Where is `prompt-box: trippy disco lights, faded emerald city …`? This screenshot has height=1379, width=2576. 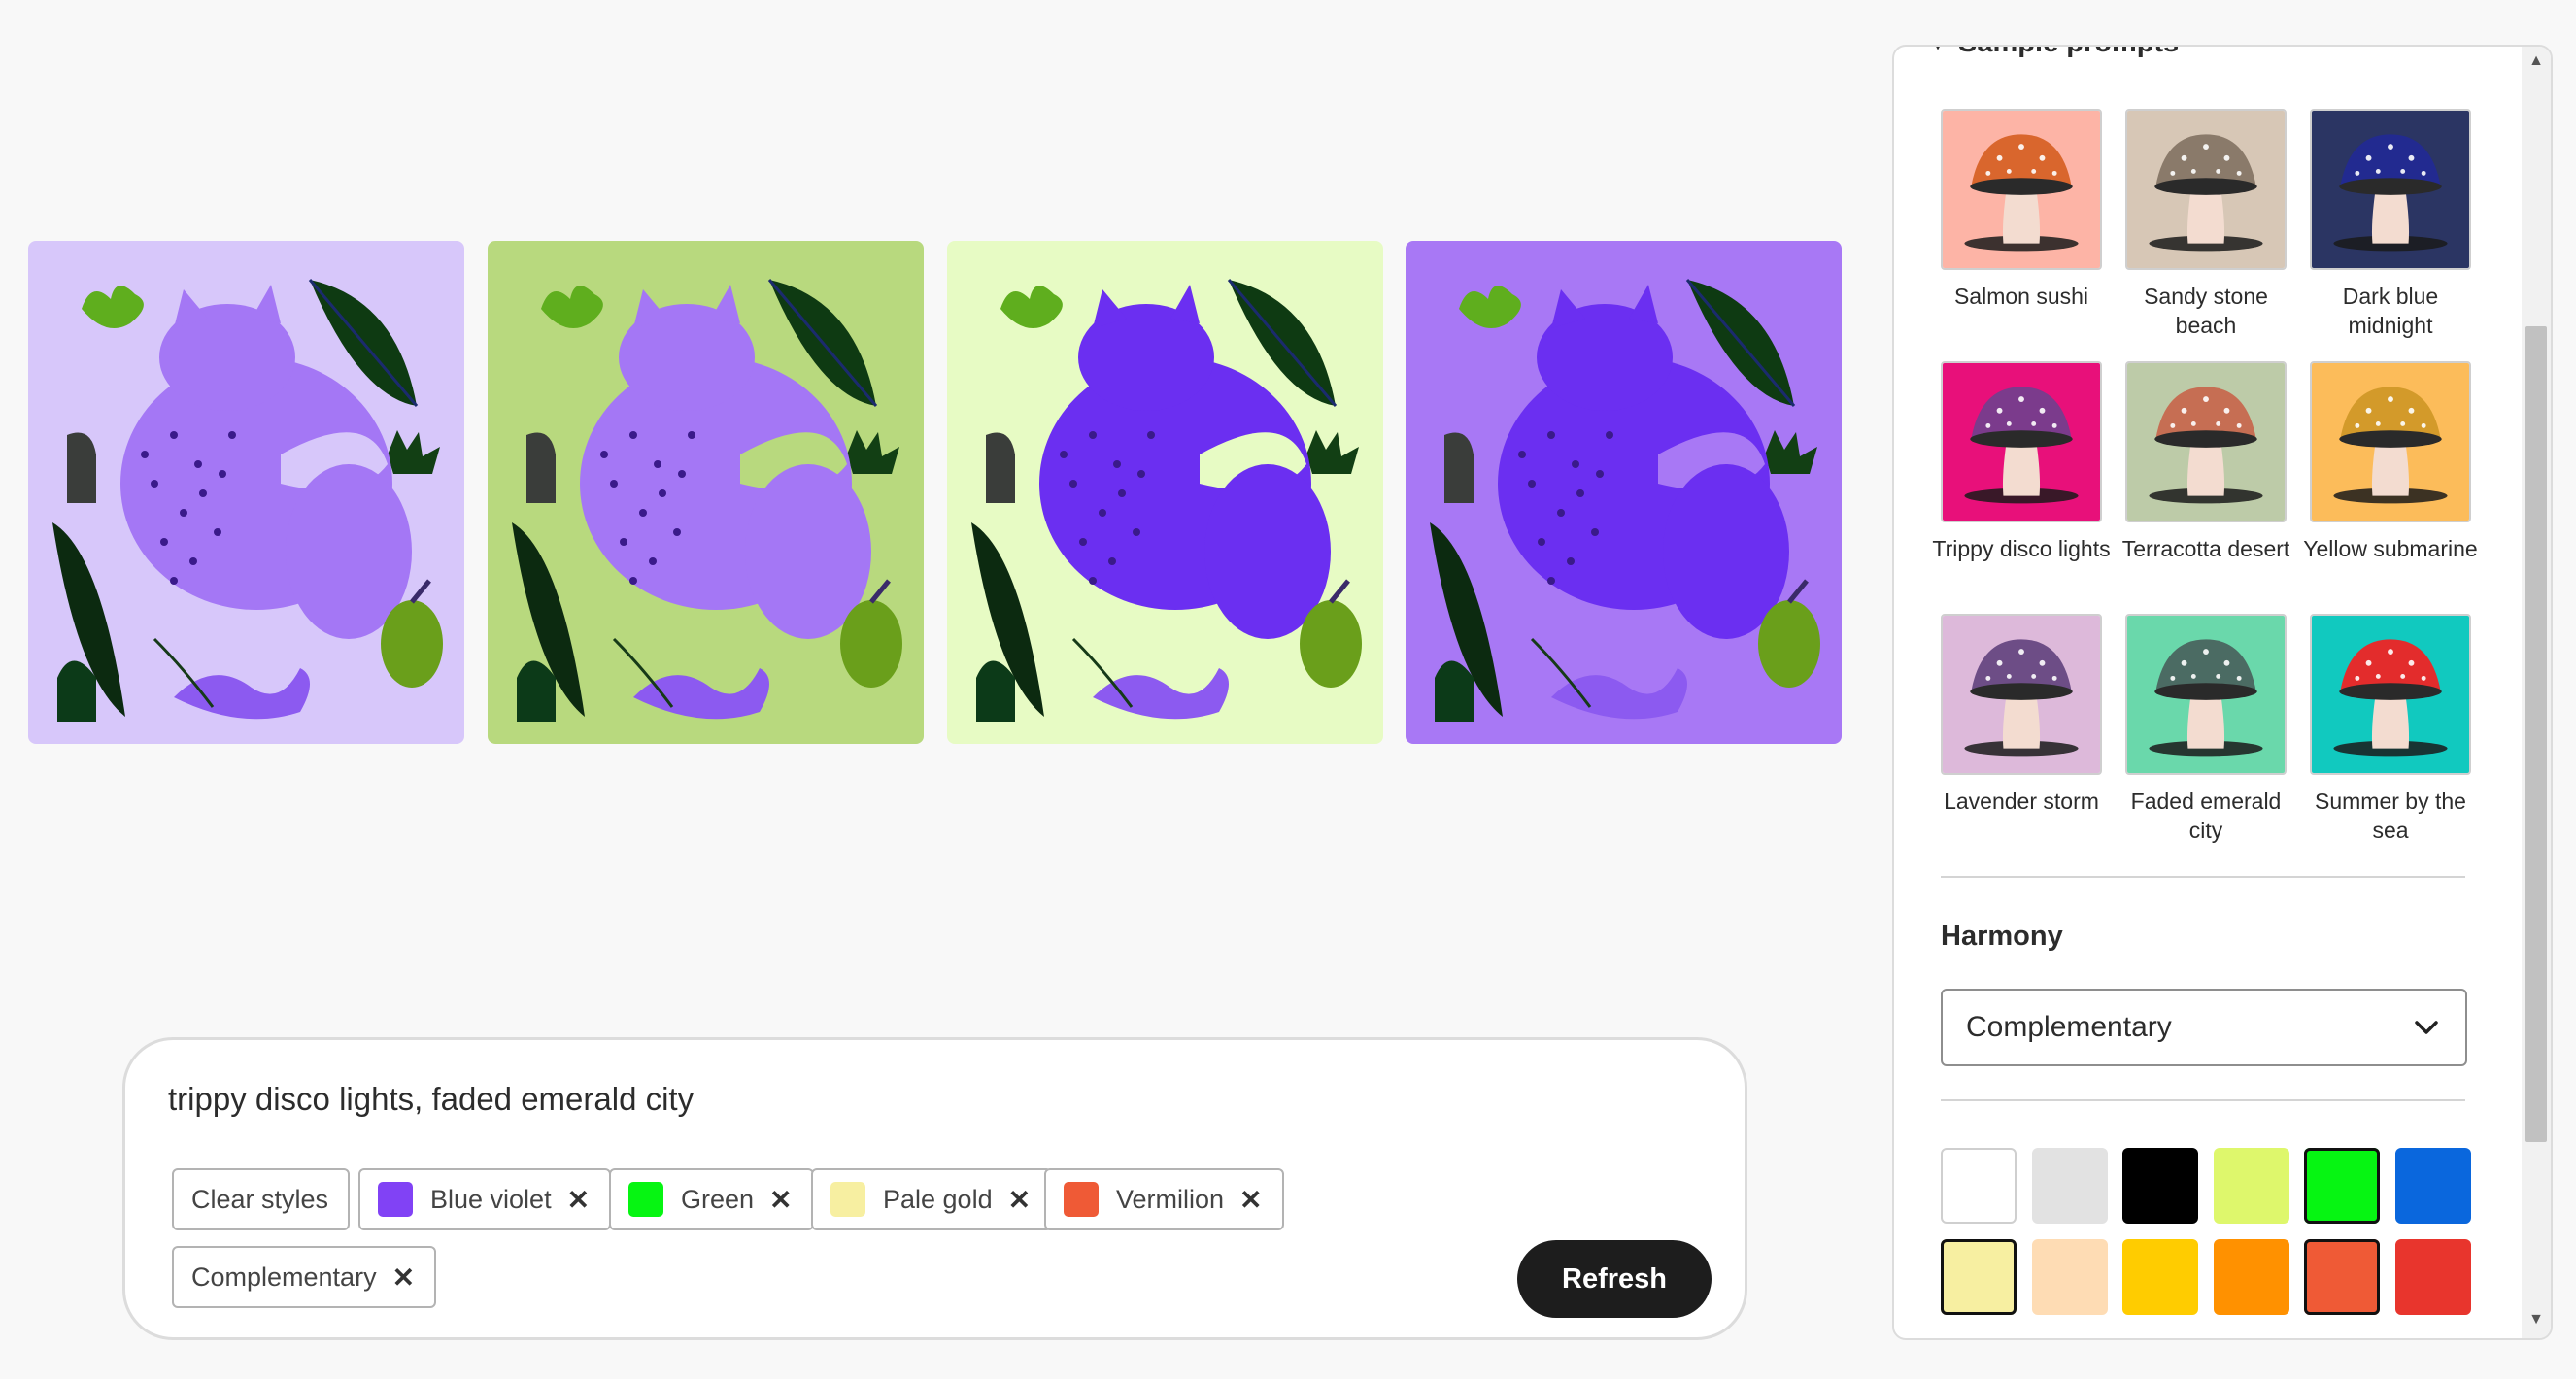 prompt-box: trippy disco lights, faded emerald city … is located at coordinates (934, 1188).